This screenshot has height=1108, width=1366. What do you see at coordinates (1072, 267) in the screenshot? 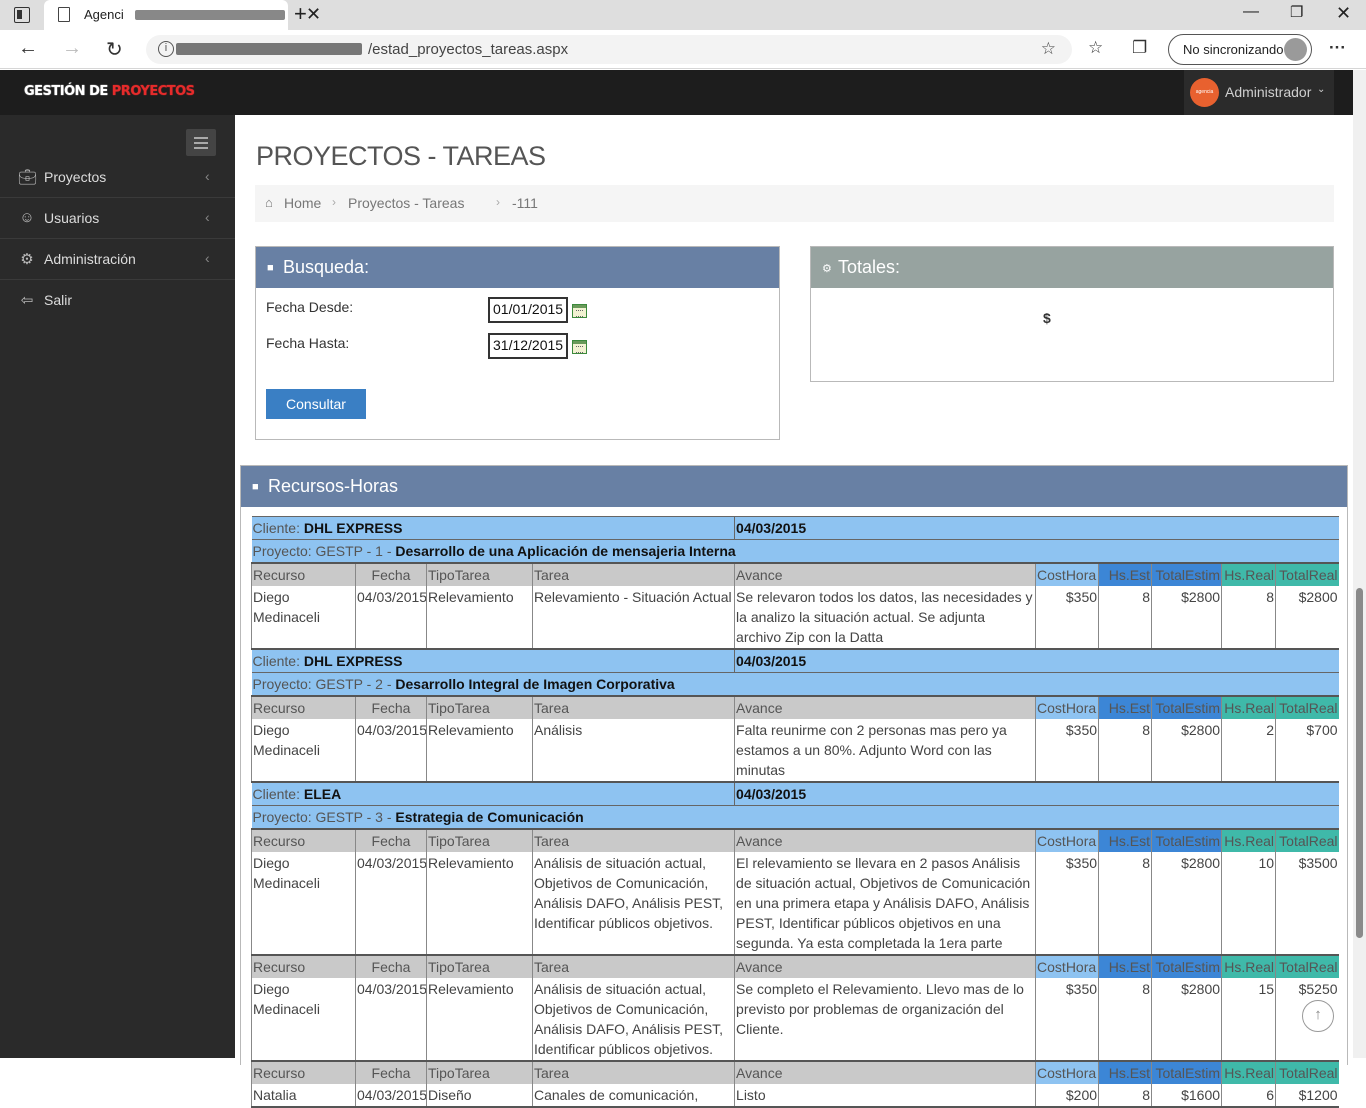
I see `totales-header: ⚙ Totales:` at bounding box center [1072, 267].